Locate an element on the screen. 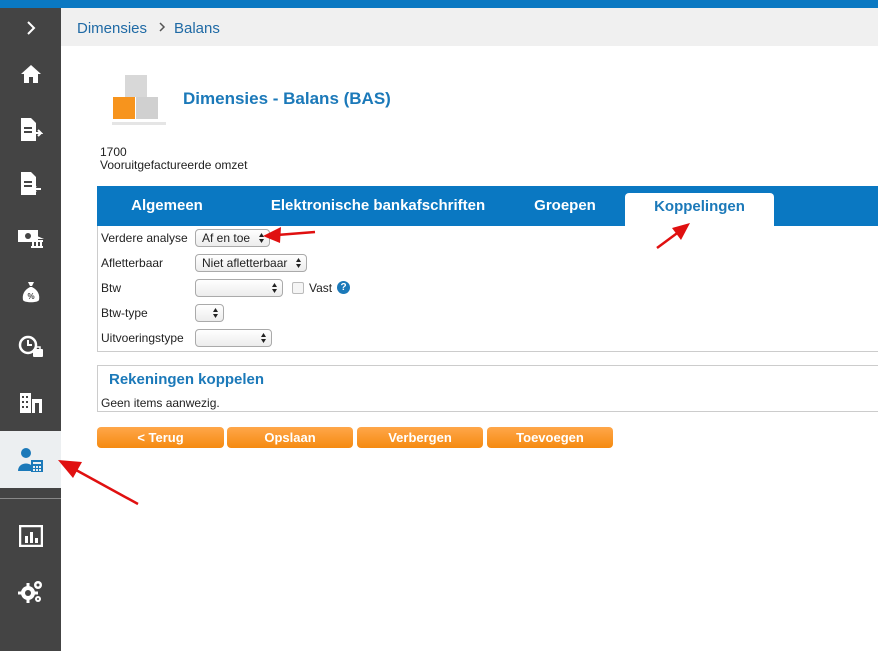  bank-money-icon is located at coordinates (30, 239).